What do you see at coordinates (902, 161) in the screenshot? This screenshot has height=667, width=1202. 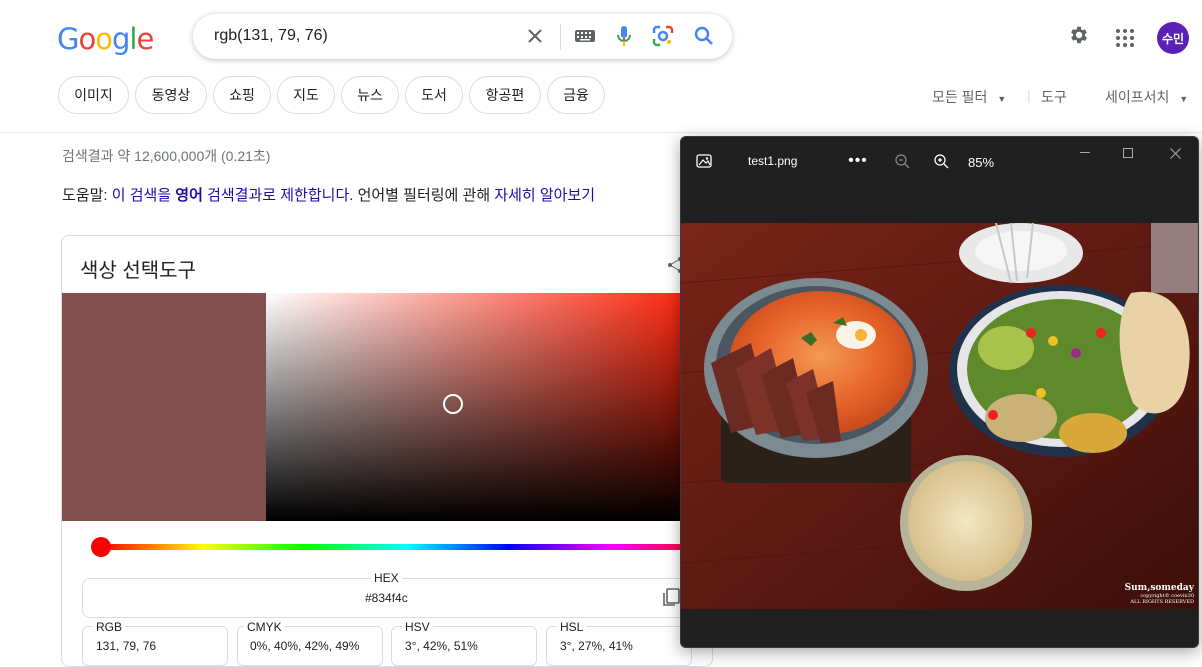 I see `zoom-out-icon` at bounding box center [902, 161].